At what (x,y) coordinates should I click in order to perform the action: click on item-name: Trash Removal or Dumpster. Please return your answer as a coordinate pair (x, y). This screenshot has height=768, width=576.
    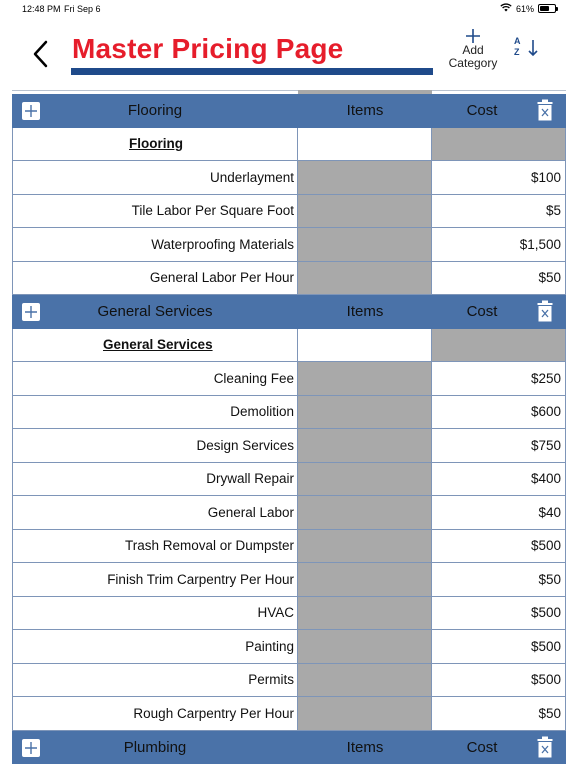
    Looking at the image, I should click on (155, 545).